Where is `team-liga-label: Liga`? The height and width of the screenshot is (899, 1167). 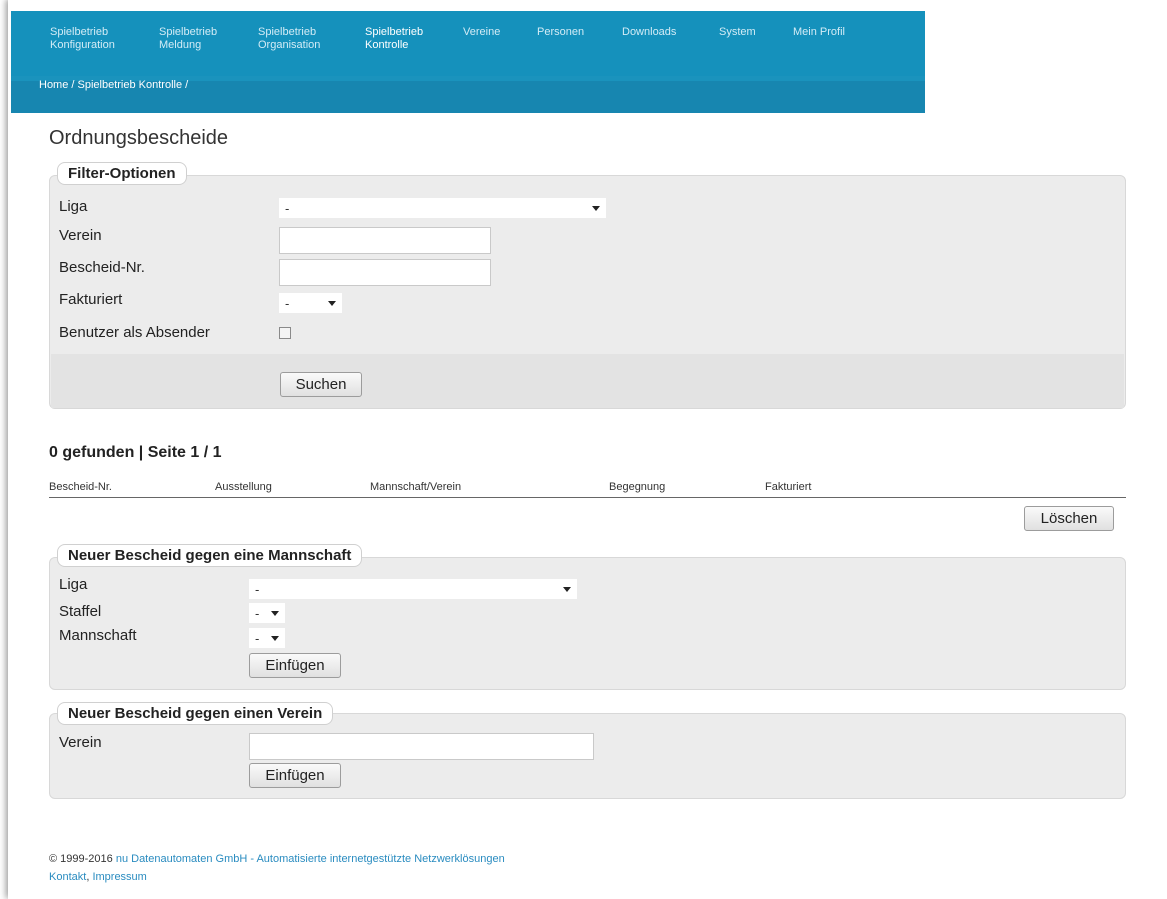
team-liga-label: Liga is located at coordinates (73, 584).